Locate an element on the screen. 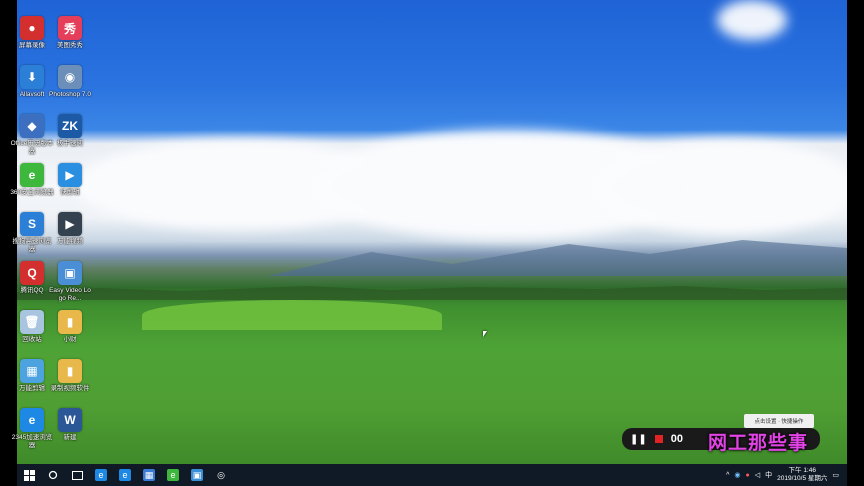 Image resolution: width=864 pixels, height=486 pixels. tray-up-arrow-icon: ^ is located at coordinates (727, 475).